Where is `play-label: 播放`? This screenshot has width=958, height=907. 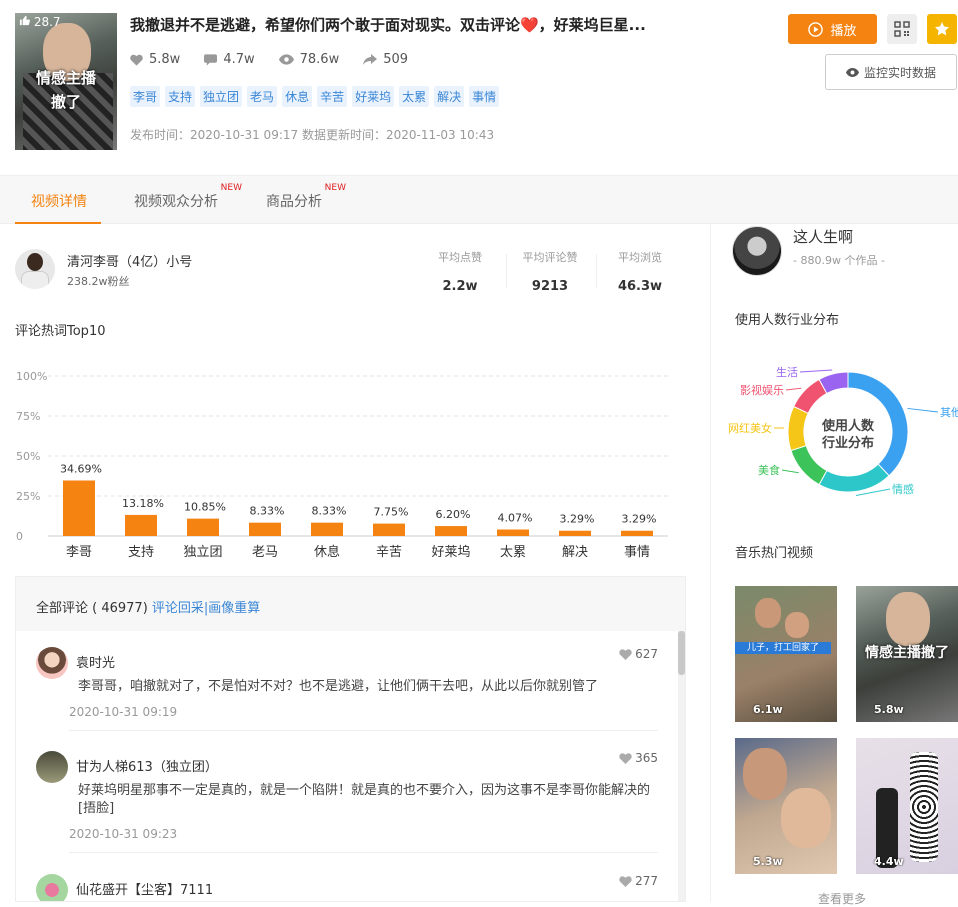
play-label: 播放 is located at coordinates (843, 29).